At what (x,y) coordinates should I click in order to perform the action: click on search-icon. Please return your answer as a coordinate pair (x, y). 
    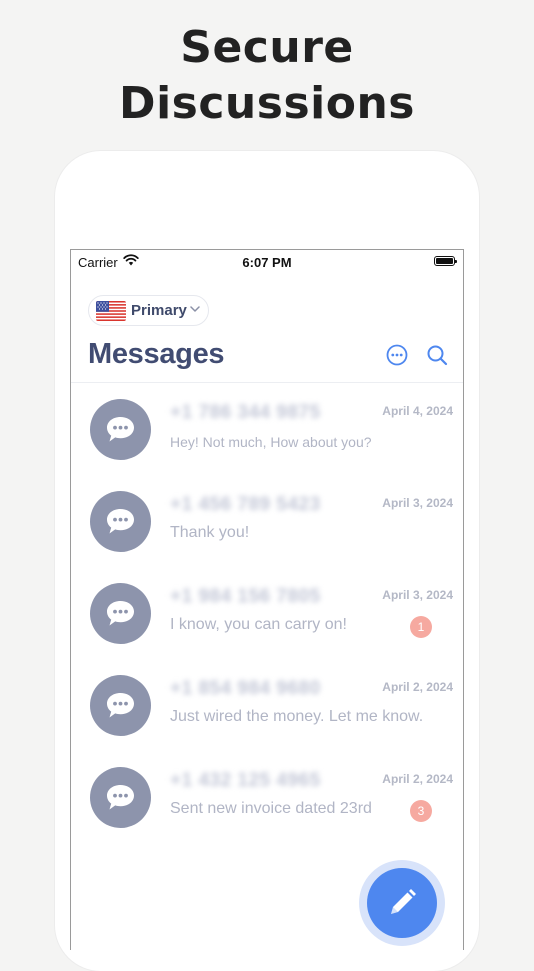
    Looking at the image, I should click on (437, 355).